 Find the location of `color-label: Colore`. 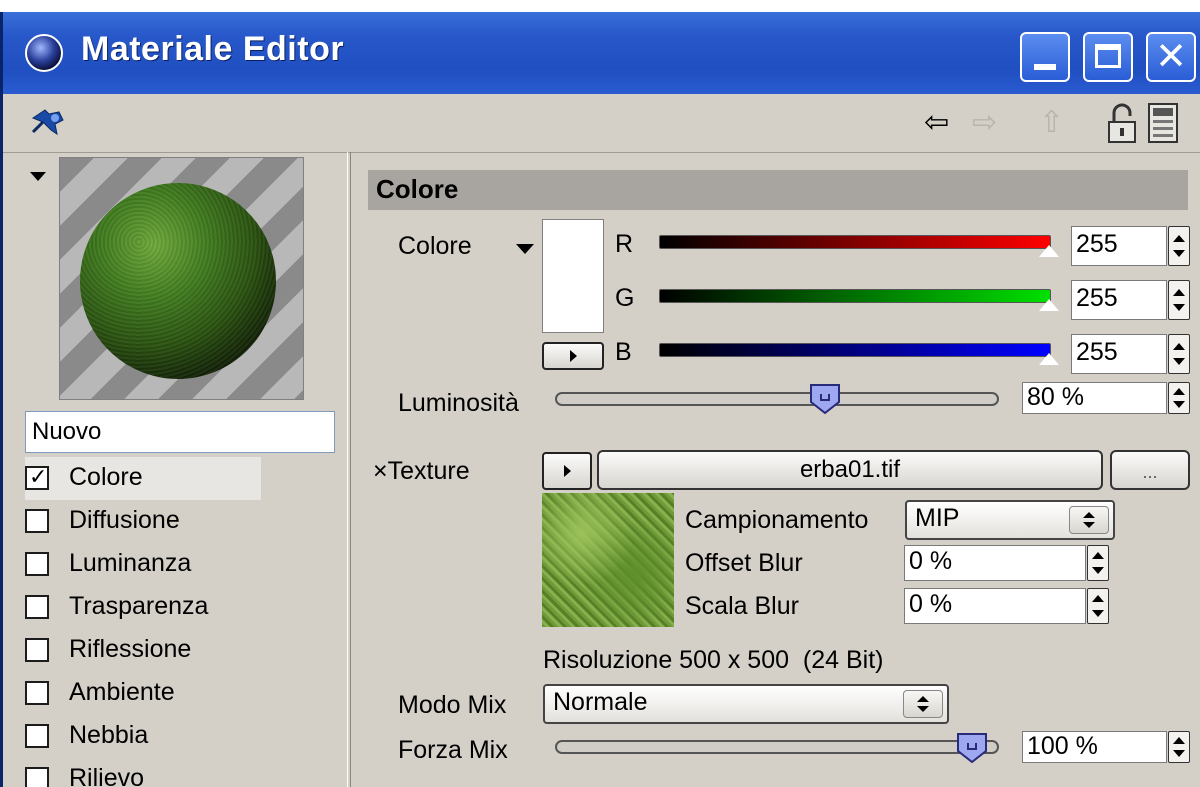

color-label: Colore is located at coordinates (435, 246).